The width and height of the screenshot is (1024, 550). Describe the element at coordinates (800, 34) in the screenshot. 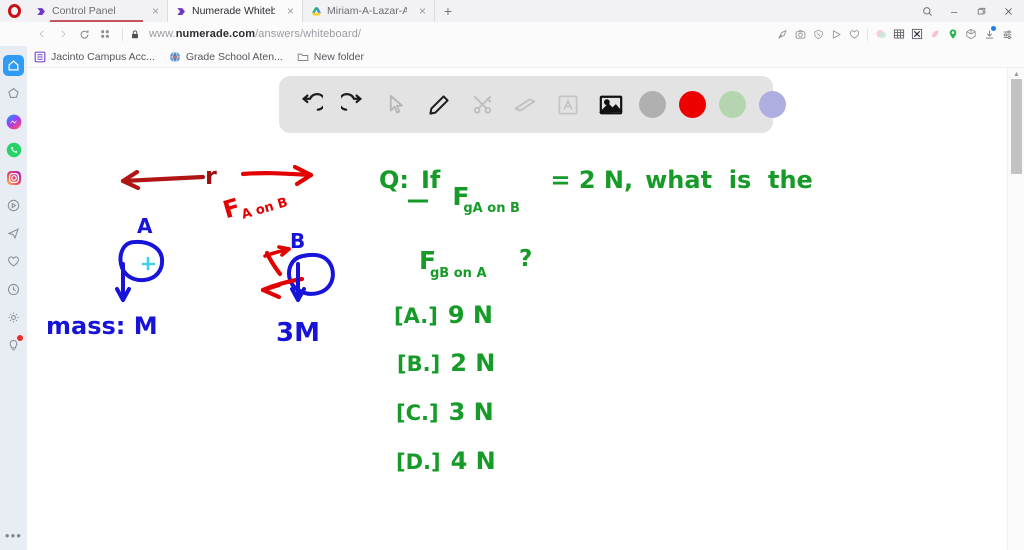

I see `snapshot-icon` at that location.